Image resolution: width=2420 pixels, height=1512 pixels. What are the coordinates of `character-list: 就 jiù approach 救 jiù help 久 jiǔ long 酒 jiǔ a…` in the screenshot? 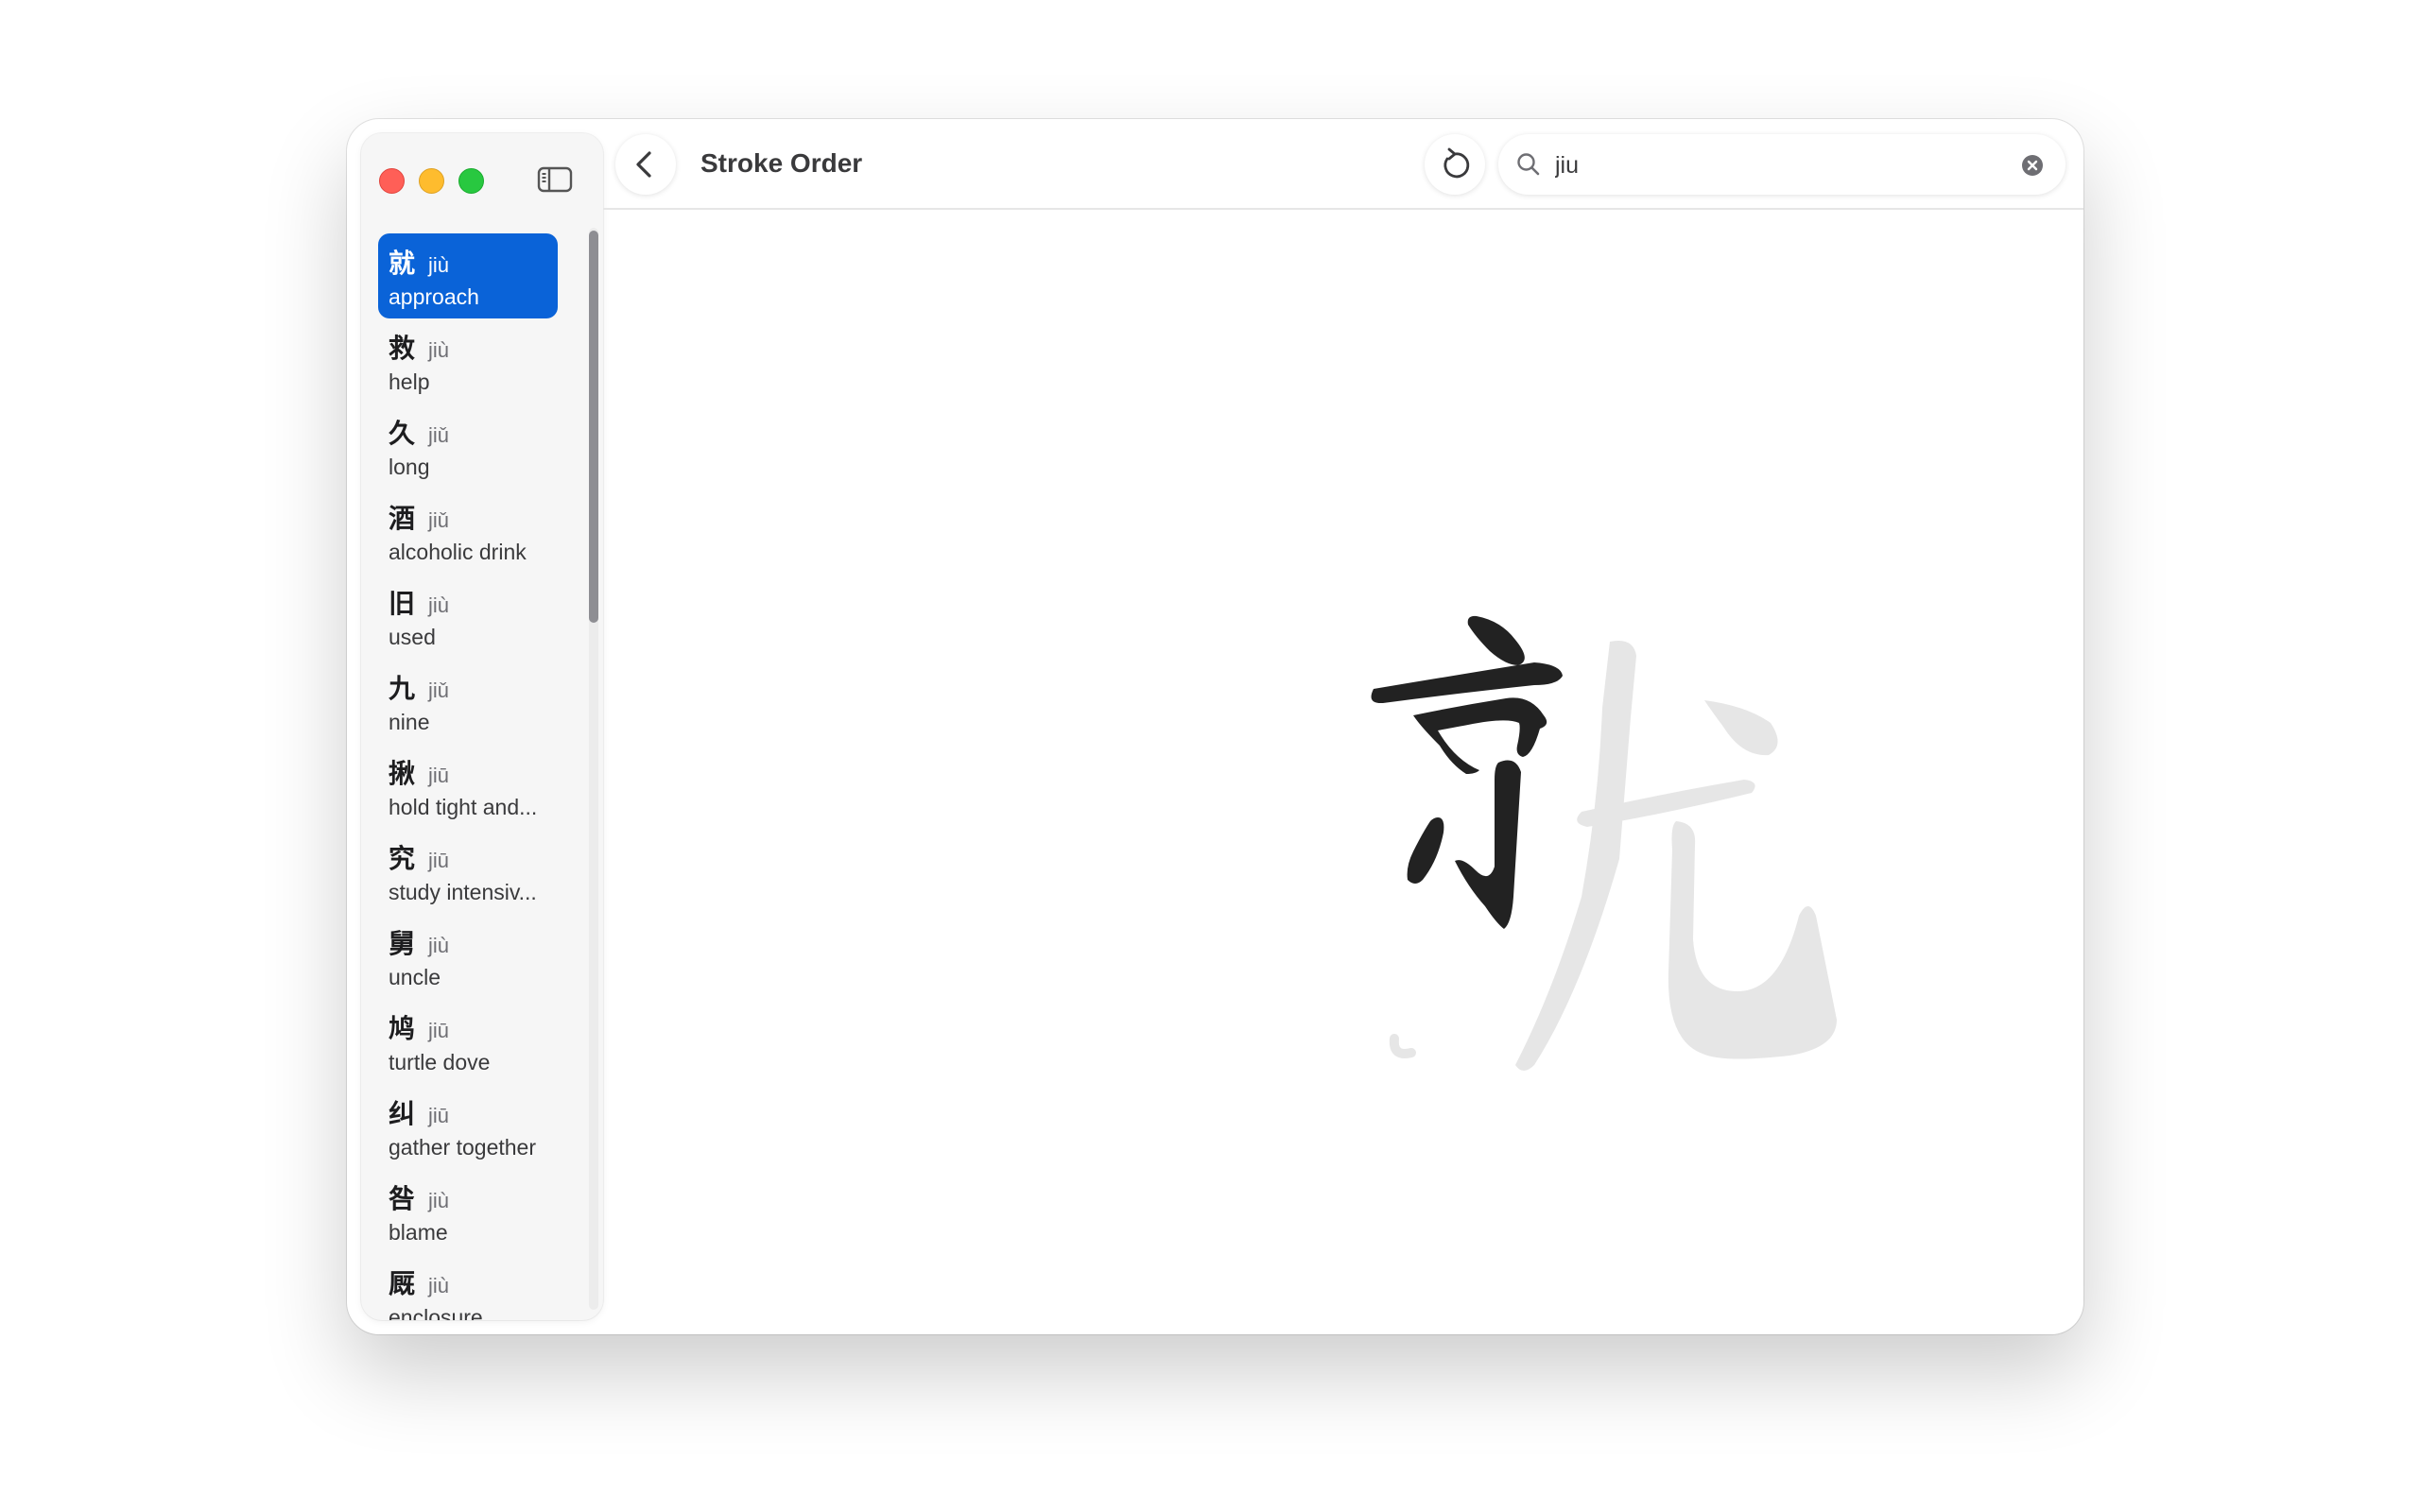 It's located at (482, 726).